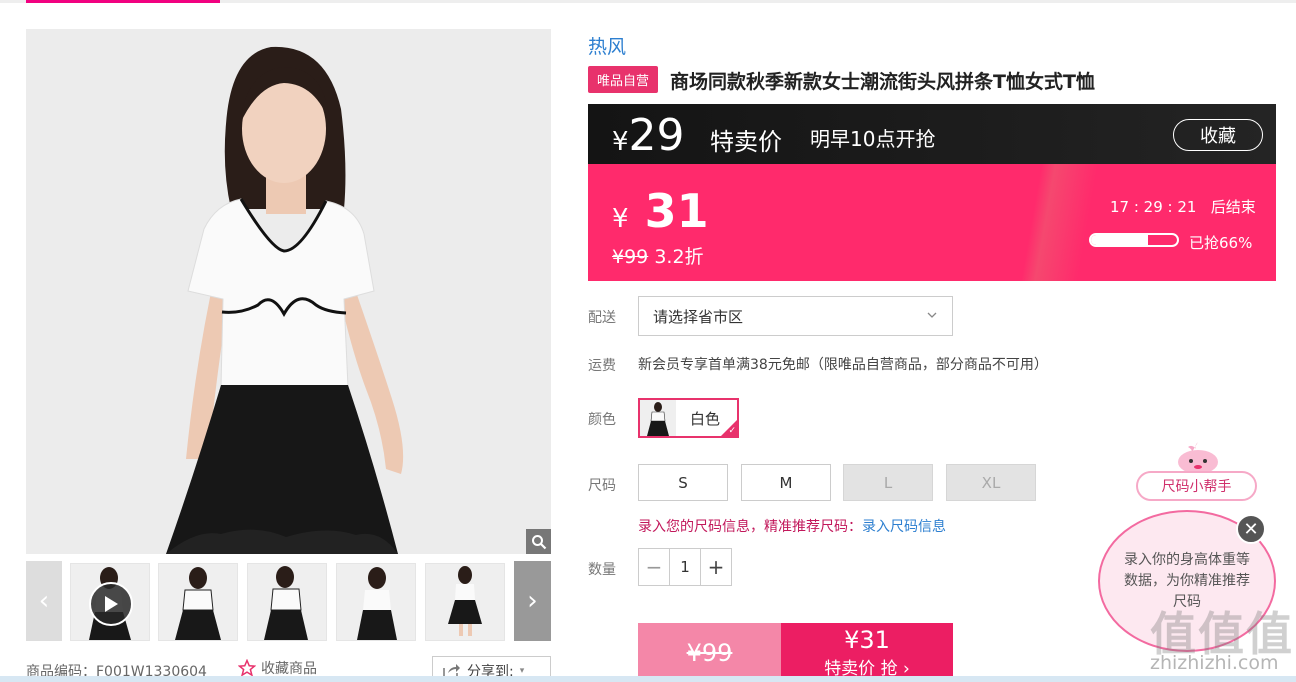 This screenshot has height=682, width=1296. What do you see at coordinates (1251, 529) in the screenshot?
I see `close-icon: ✕` at bounding box center [1251, 529].